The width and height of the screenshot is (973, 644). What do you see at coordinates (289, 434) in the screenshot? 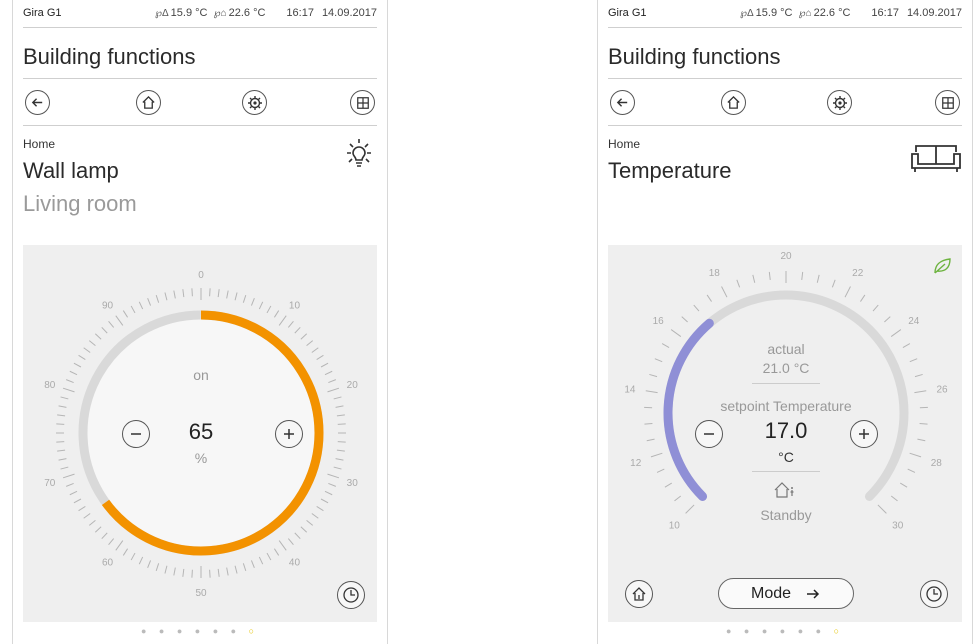
I see `increase-button` at bounding box center [289, 434].